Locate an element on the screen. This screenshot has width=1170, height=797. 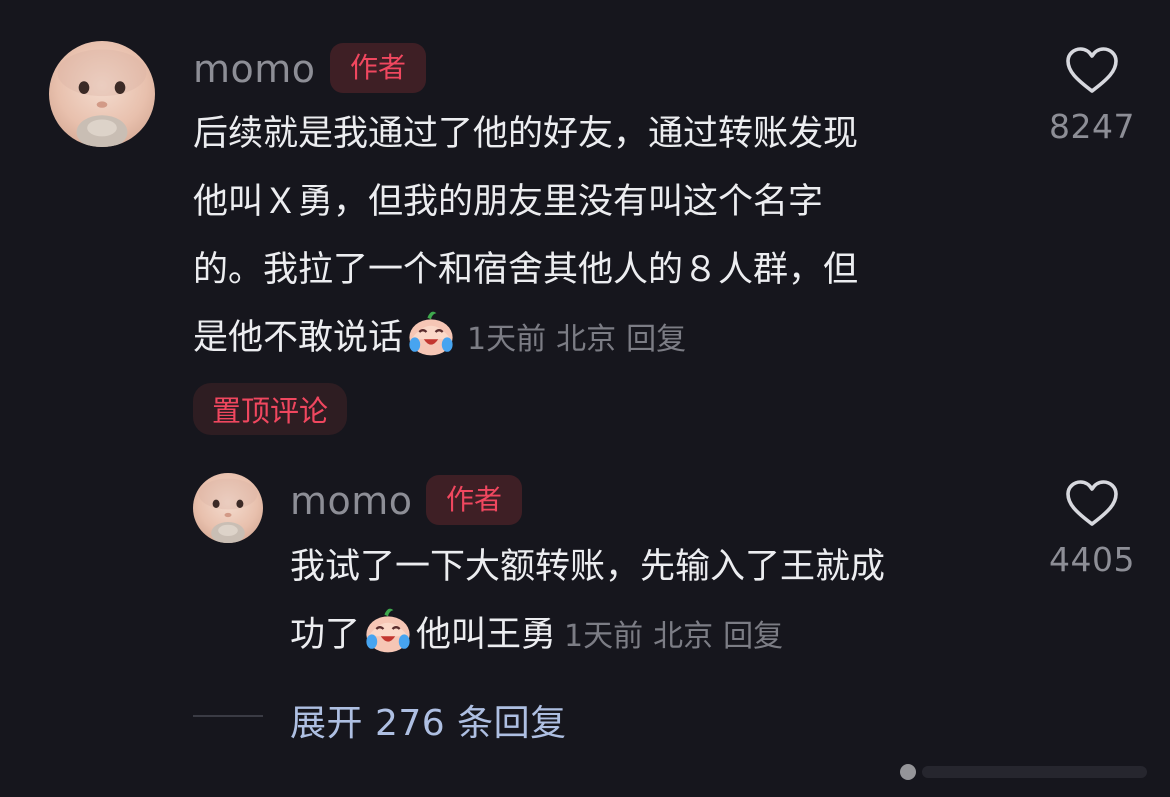
reply-username: momo is located at coordinates (351, 501).